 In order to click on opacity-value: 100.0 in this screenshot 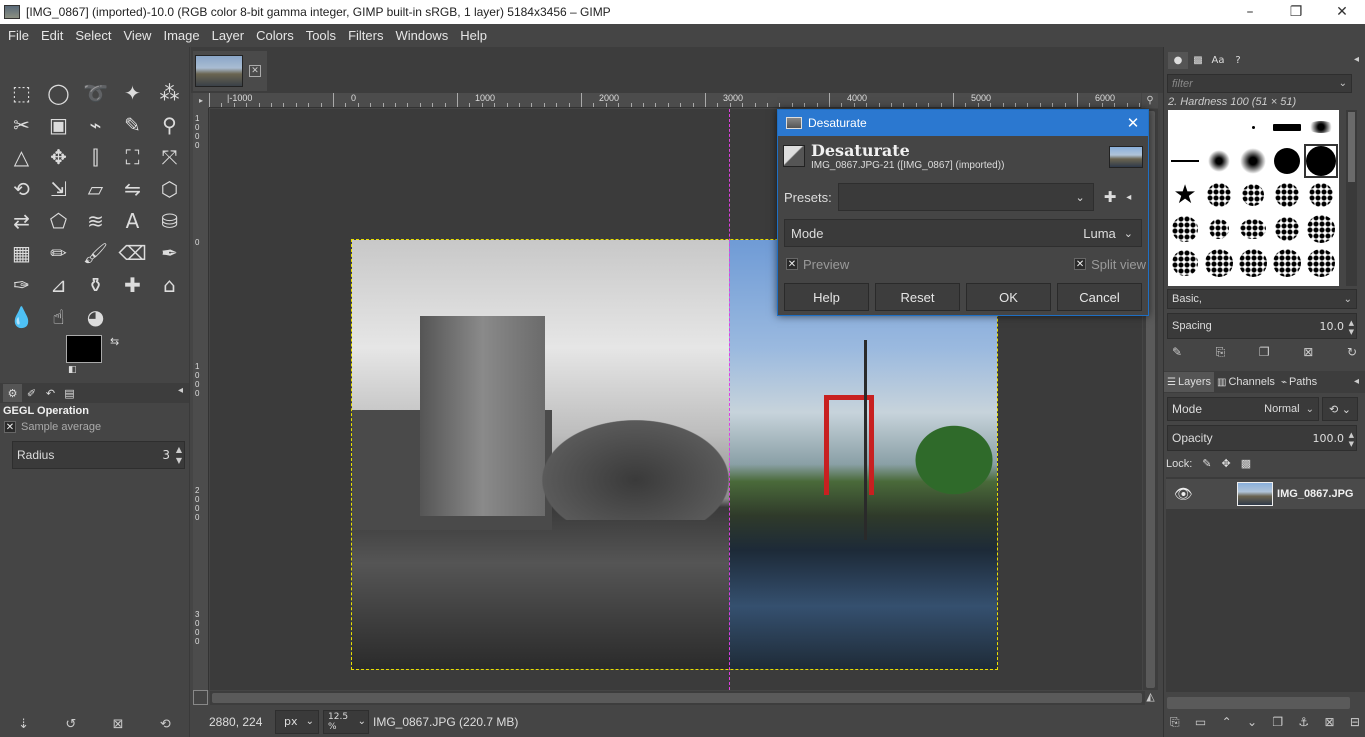, I will do `click(1329, 438)`.